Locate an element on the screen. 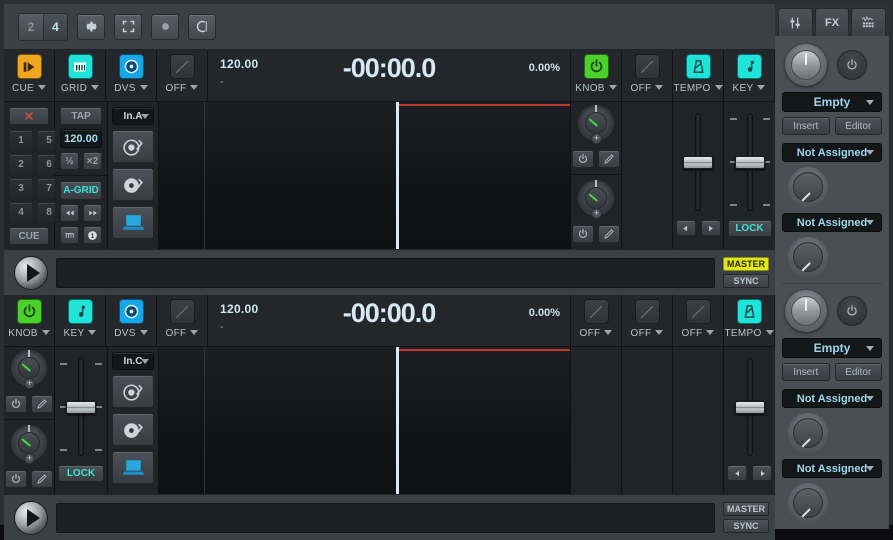 This screenshot has height=540, width=893. deck-b-key-cell: KEY is located at coordinates (80, 320).